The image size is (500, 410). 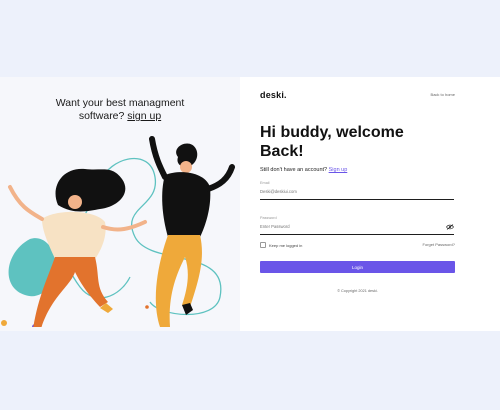 What do you see at coordinates (26, 203) in the screenshot?
I see `woman-left-arm-up` at bounding box center [26, 203].